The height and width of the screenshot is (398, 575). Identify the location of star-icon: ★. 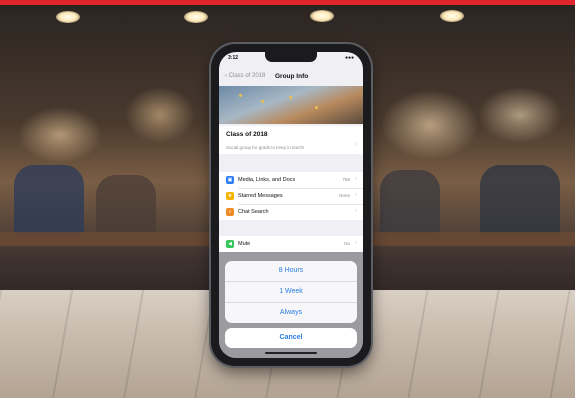
(230, 196).